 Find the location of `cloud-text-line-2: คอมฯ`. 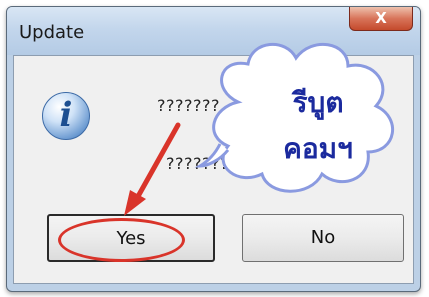

cloud-text-line-2: คอมฯ is located at coordinates (318, 148).